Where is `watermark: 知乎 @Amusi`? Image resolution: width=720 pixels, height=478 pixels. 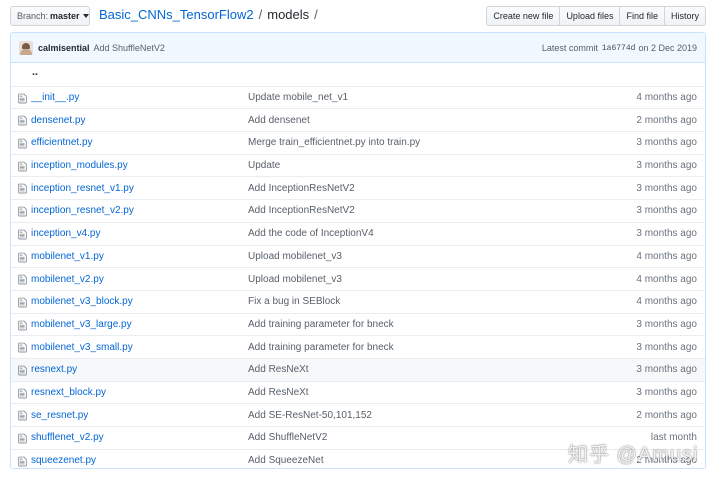 watermark: 知乎 @Amusi is located at coordinates (633, 455).